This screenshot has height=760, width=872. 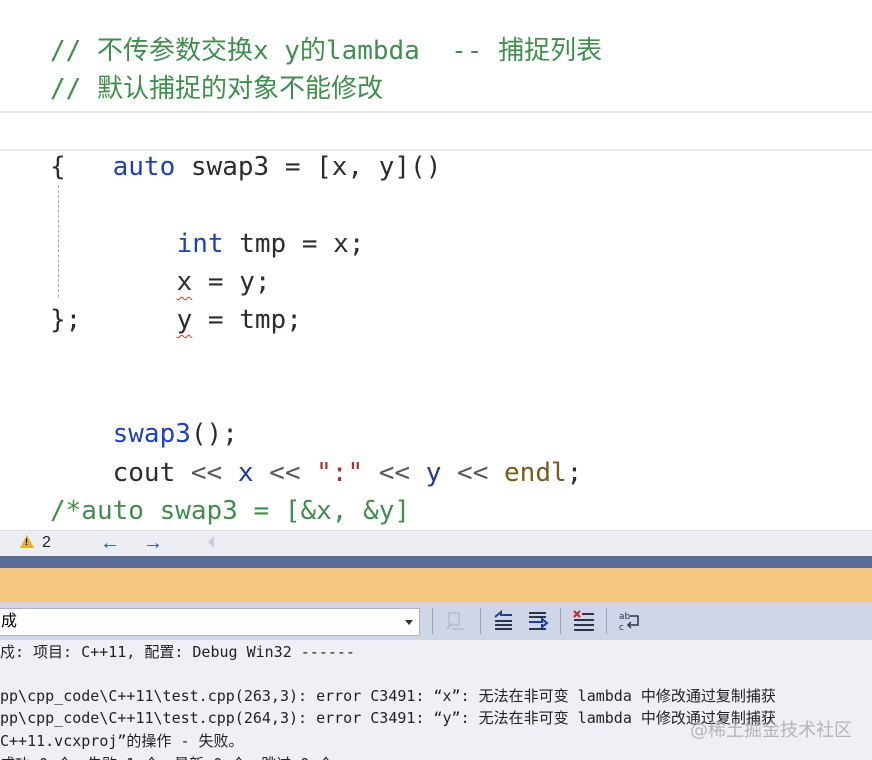 What do you see at coordinates (436, 585) in the screenshot?
I see `output-panel-title-bar` at bounding box center [436, 585].